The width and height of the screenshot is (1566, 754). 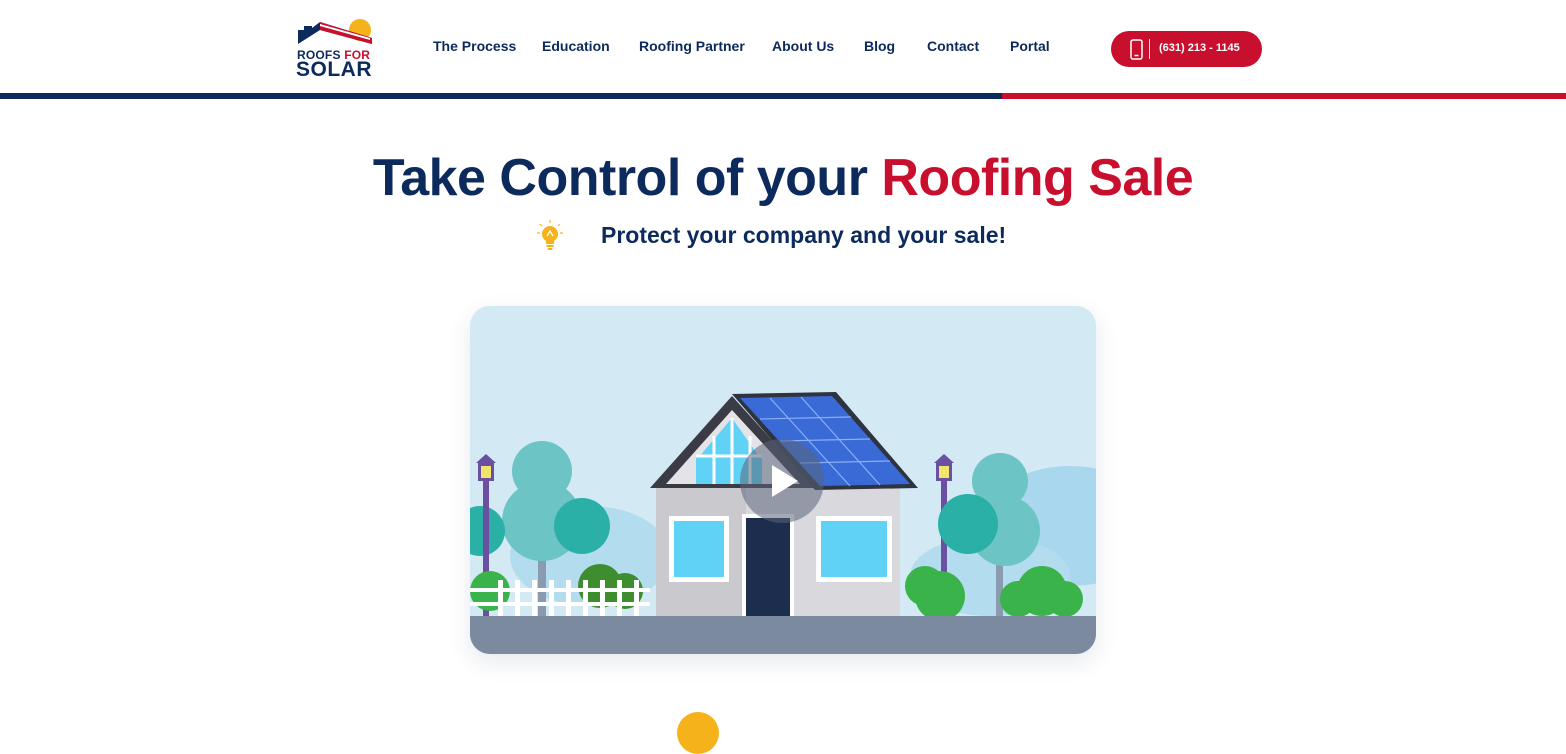 I want to click on logo: ROOFS FOR SOLAR, so click(x=336, y=49).